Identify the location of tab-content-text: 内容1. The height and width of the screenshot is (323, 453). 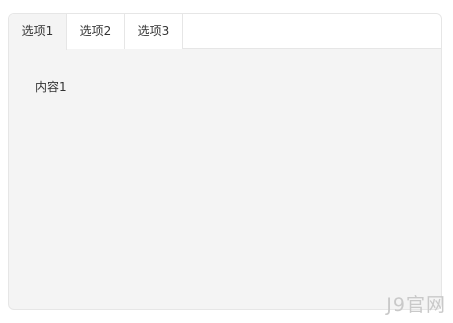
(51, 87).